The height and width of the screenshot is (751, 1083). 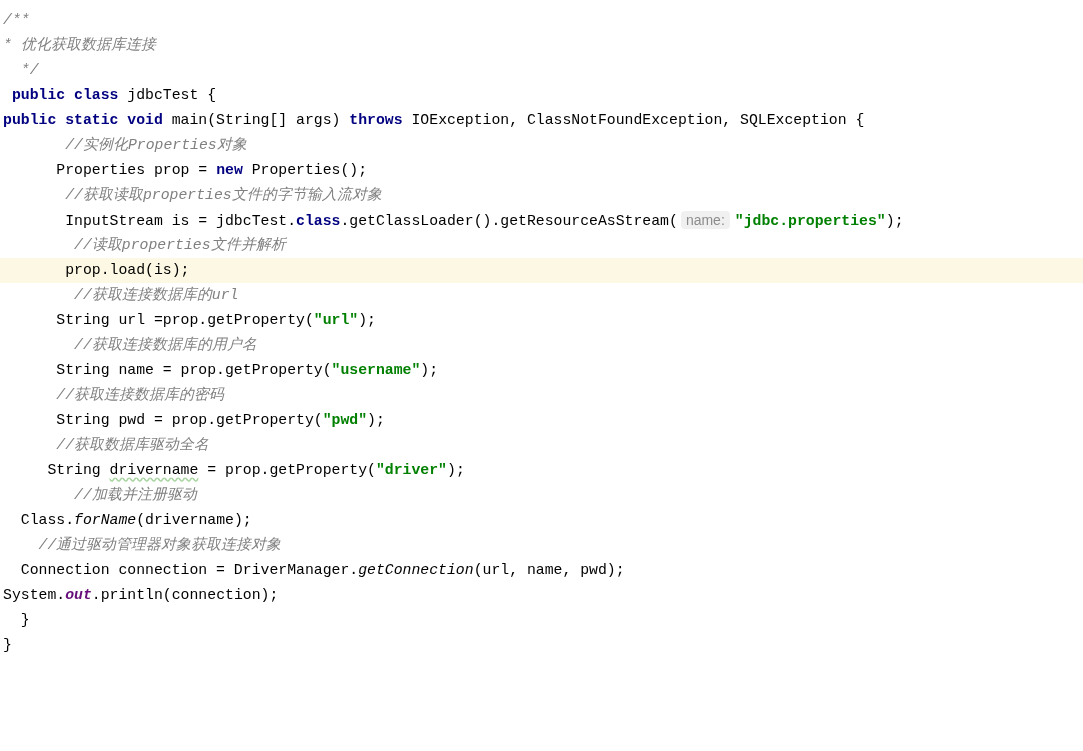 I want to click on code-keyword: public class, so click(x=64, y=95).